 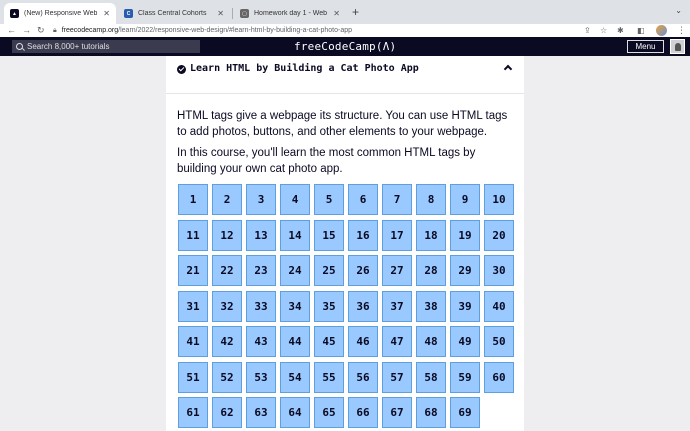 I want to click on step-54-button: 54, so click(x=295, y=377).